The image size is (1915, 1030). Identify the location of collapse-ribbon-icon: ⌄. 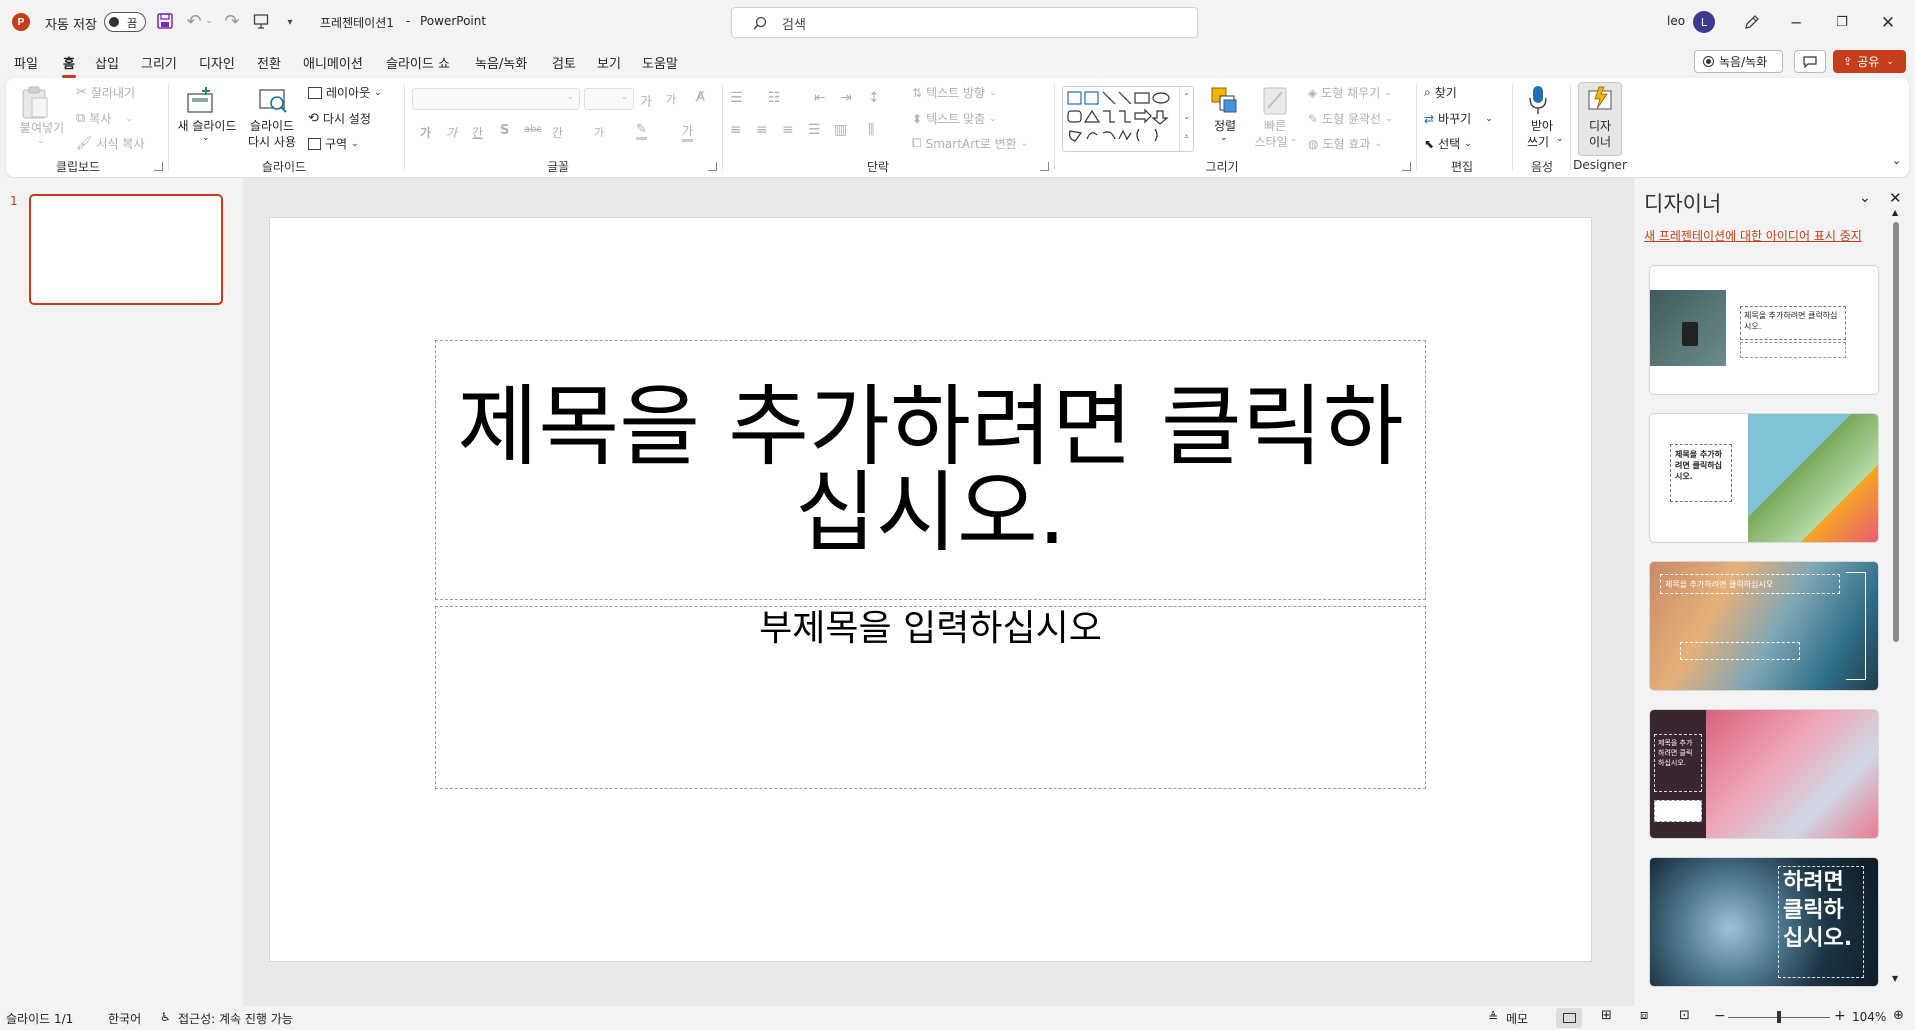
(1896, 160).